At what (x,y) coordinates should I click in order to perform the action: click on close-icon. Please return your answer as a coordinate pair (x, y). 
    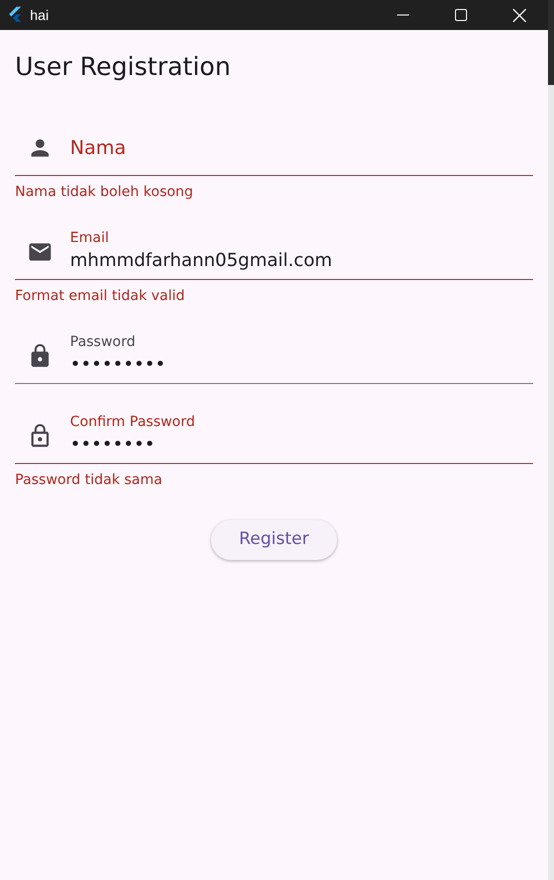
    Looking at the image, I should click on (519, 15).